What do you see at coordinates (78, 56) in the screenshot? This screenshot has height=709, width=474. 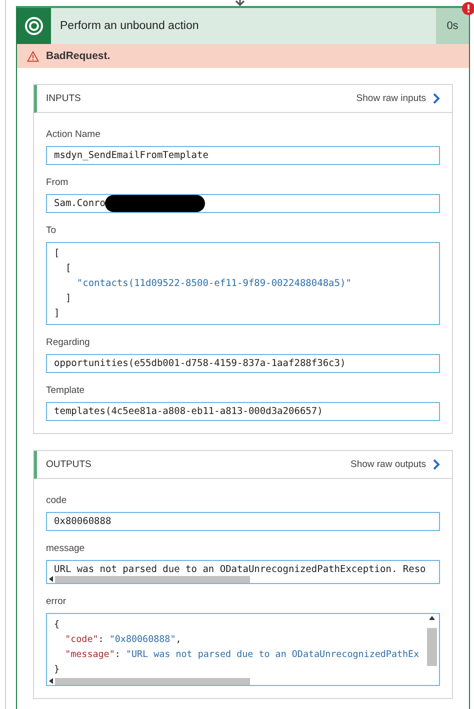 I see `error-message: BadRequest.` at bounding box center [78, 56].